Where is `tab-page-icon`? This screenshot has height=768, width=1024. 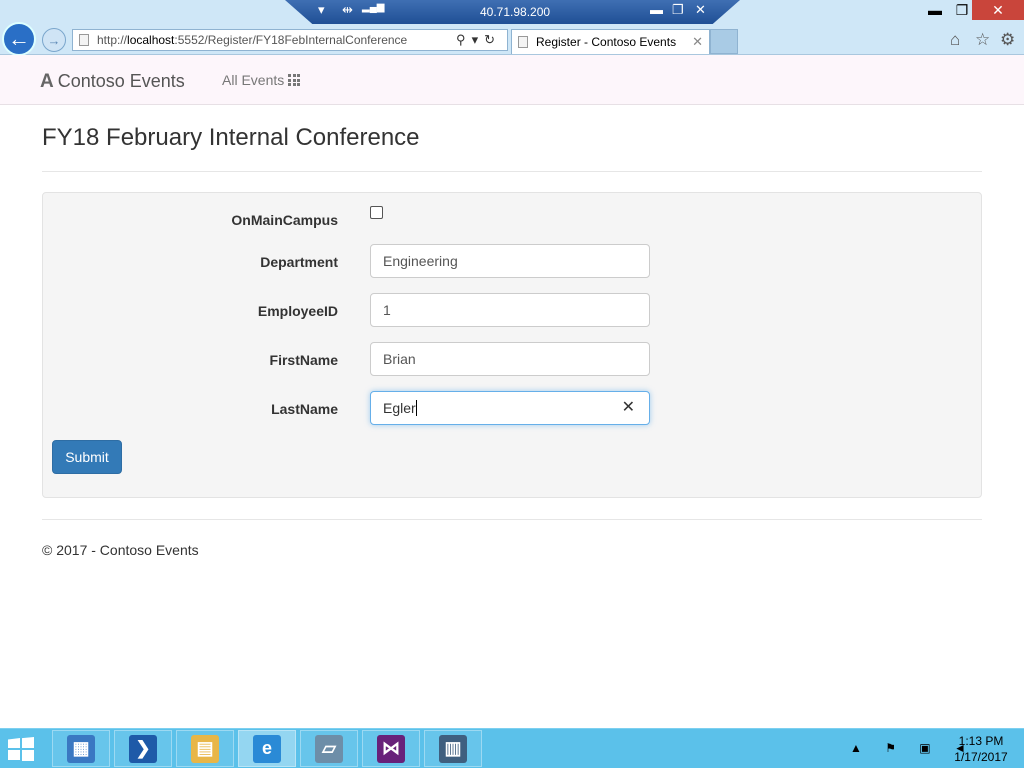
tab-page-icon is located at coordinates (523, 42).